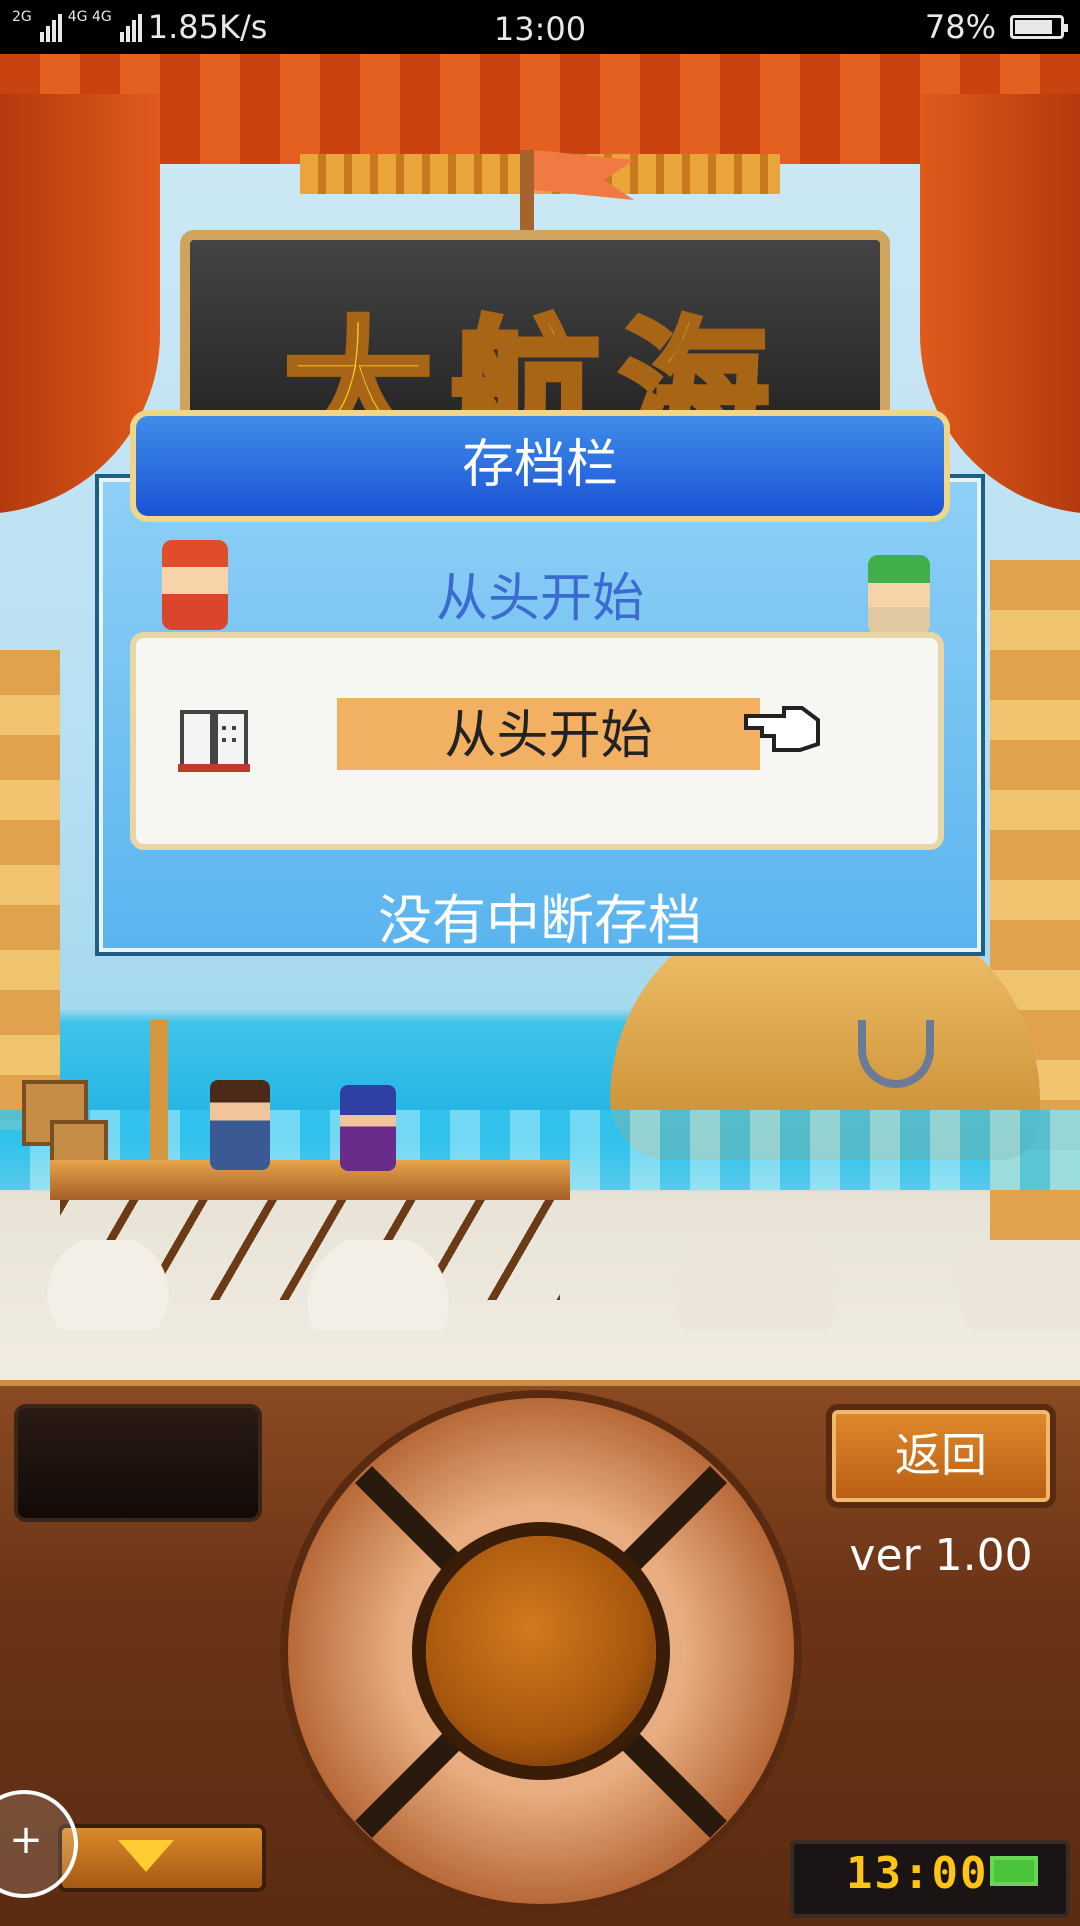 The image size is (1080, 1926). I want to click on status-time: 13:00, so click(540, 29).